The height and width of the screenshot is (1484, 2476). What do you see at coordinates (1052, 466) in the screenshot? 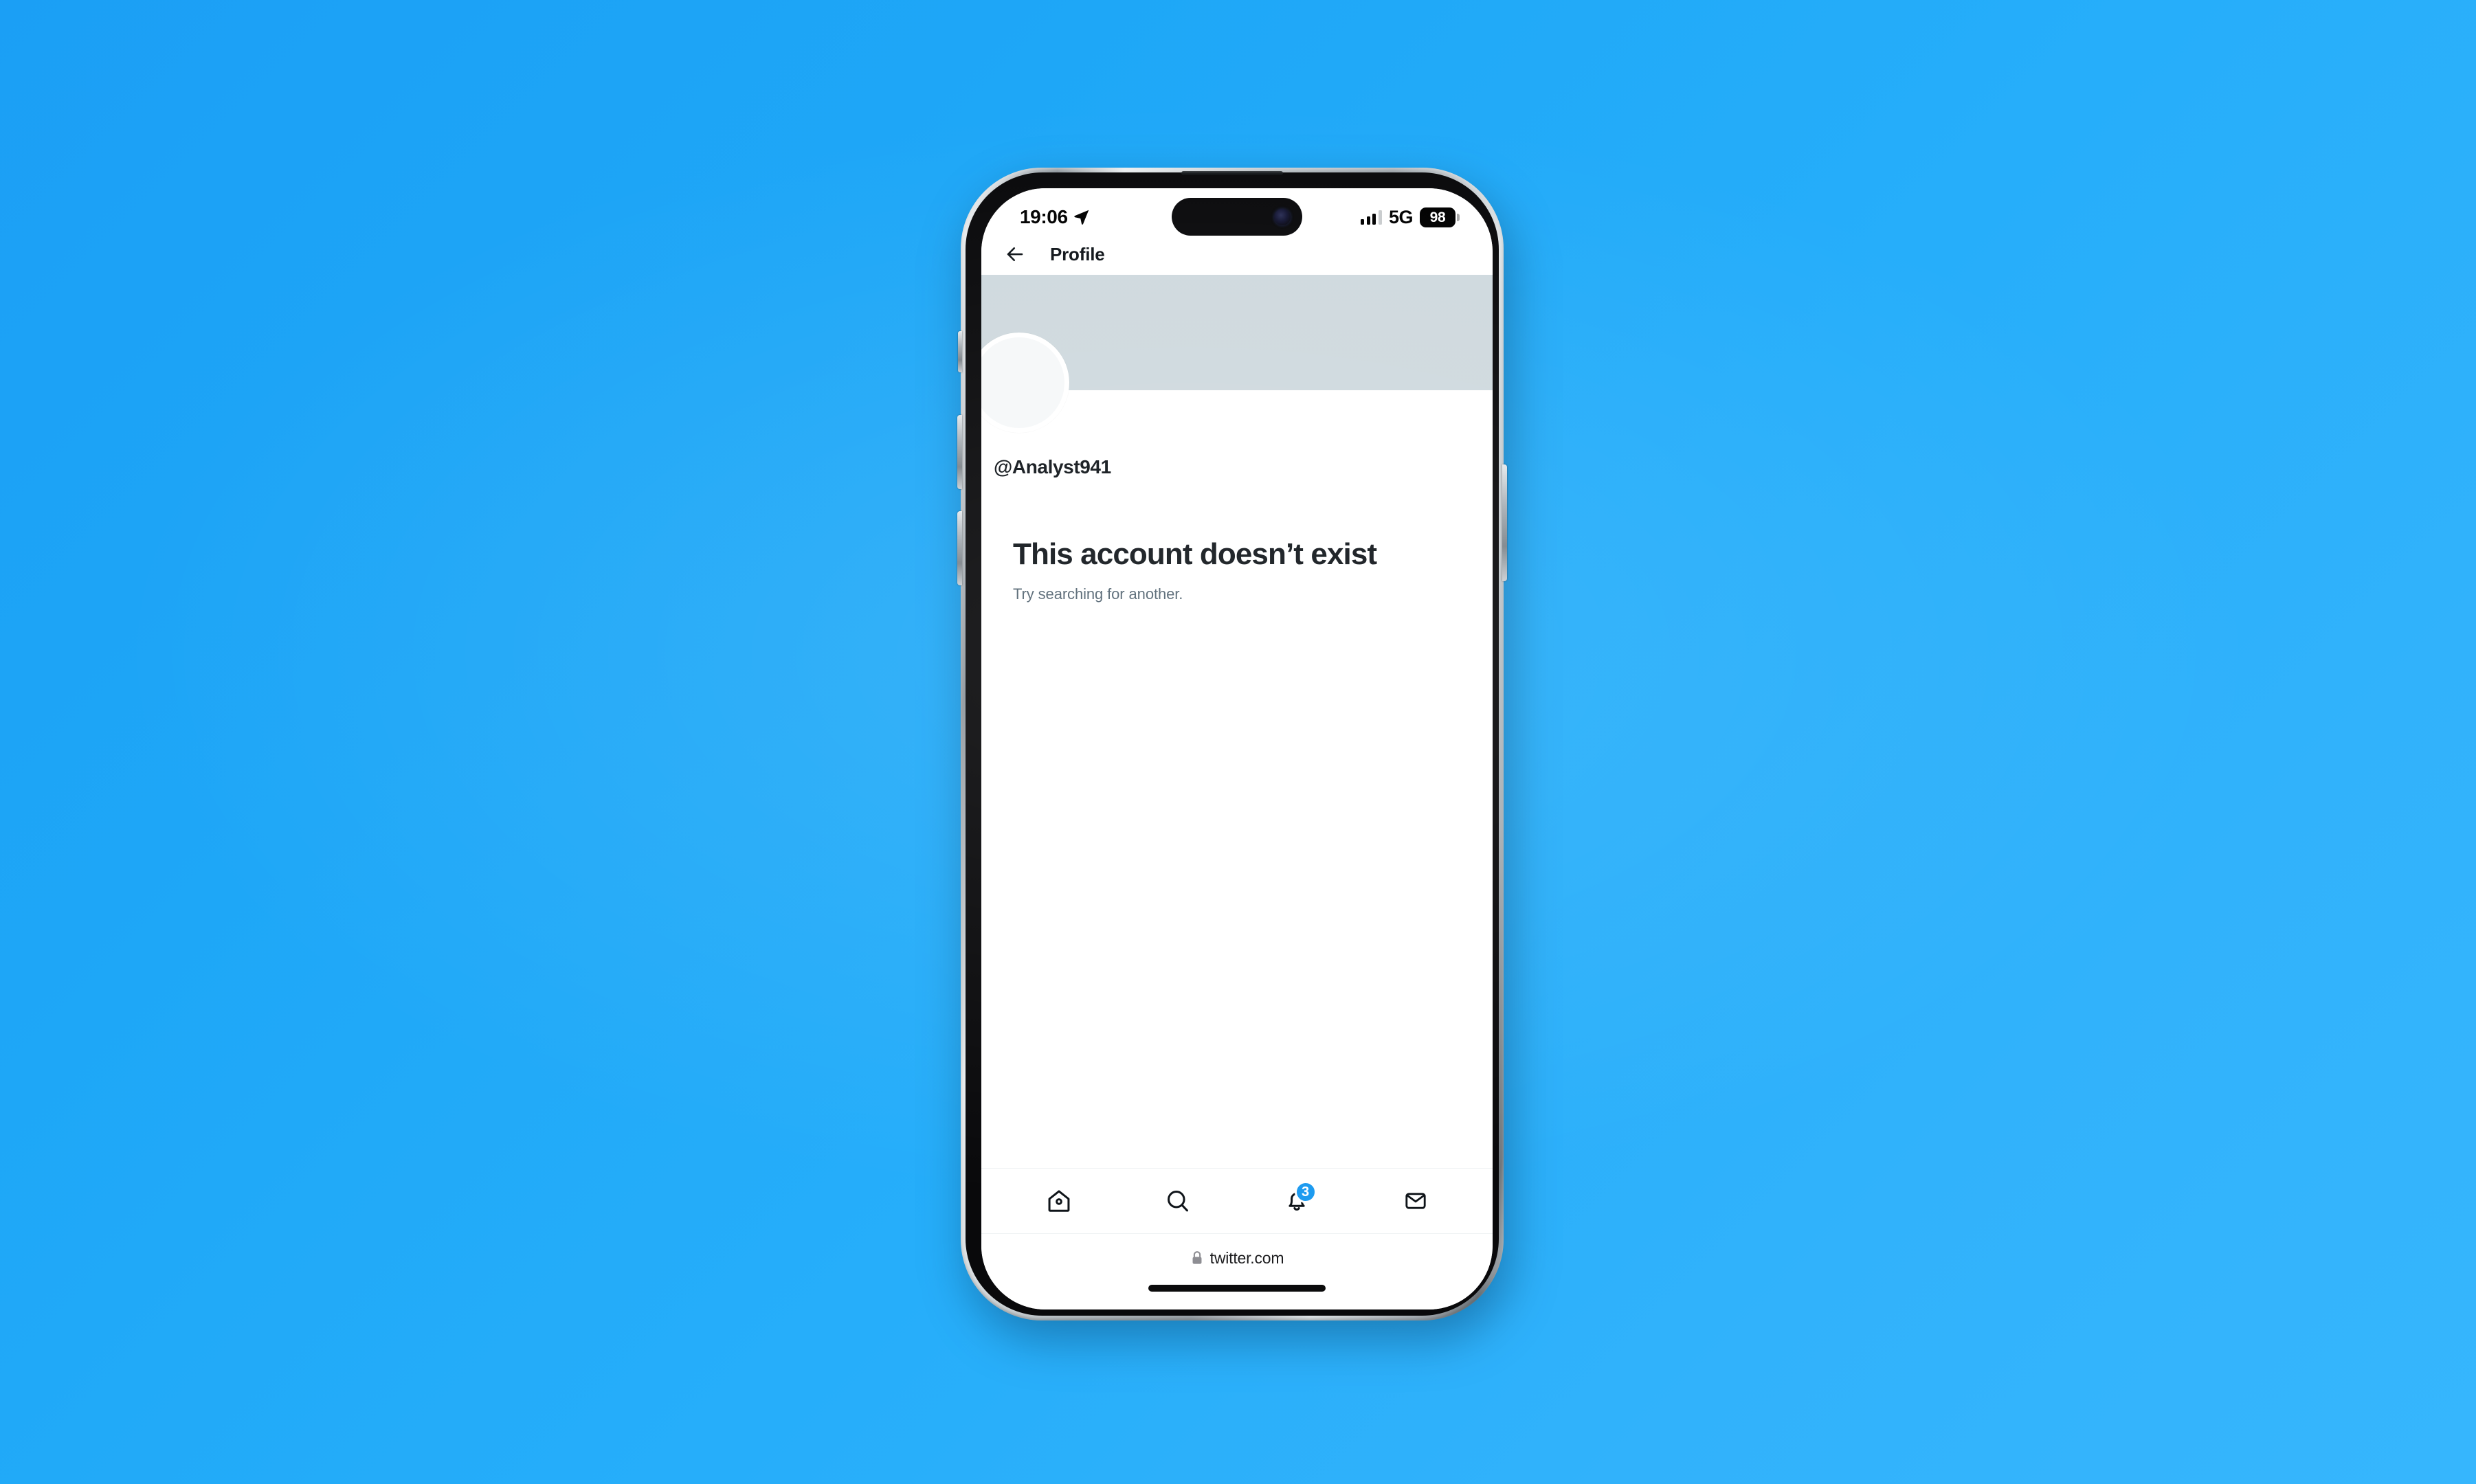
I see `profile-handle: @Analyst941` at bounding box center [1052, 466].